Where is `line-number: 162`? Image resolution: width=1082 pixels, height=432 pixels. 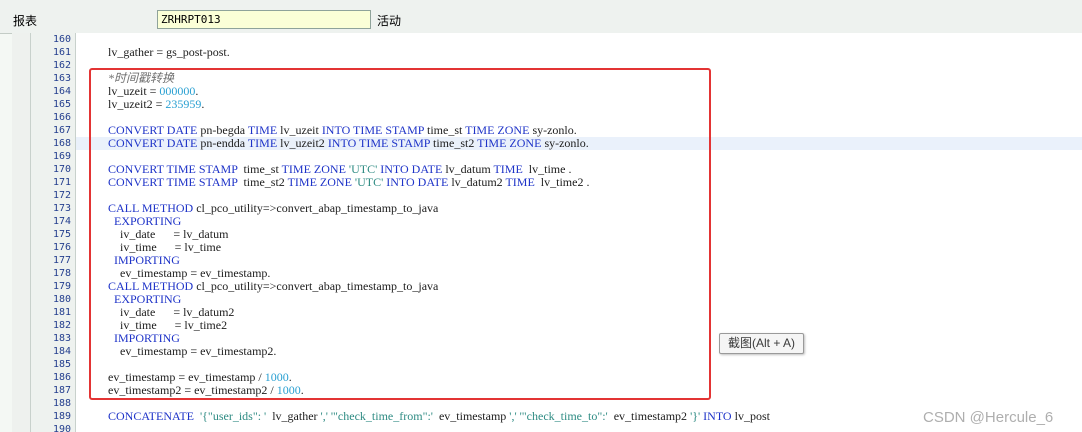 line-number: 162 is located at coordinates (61, 65).